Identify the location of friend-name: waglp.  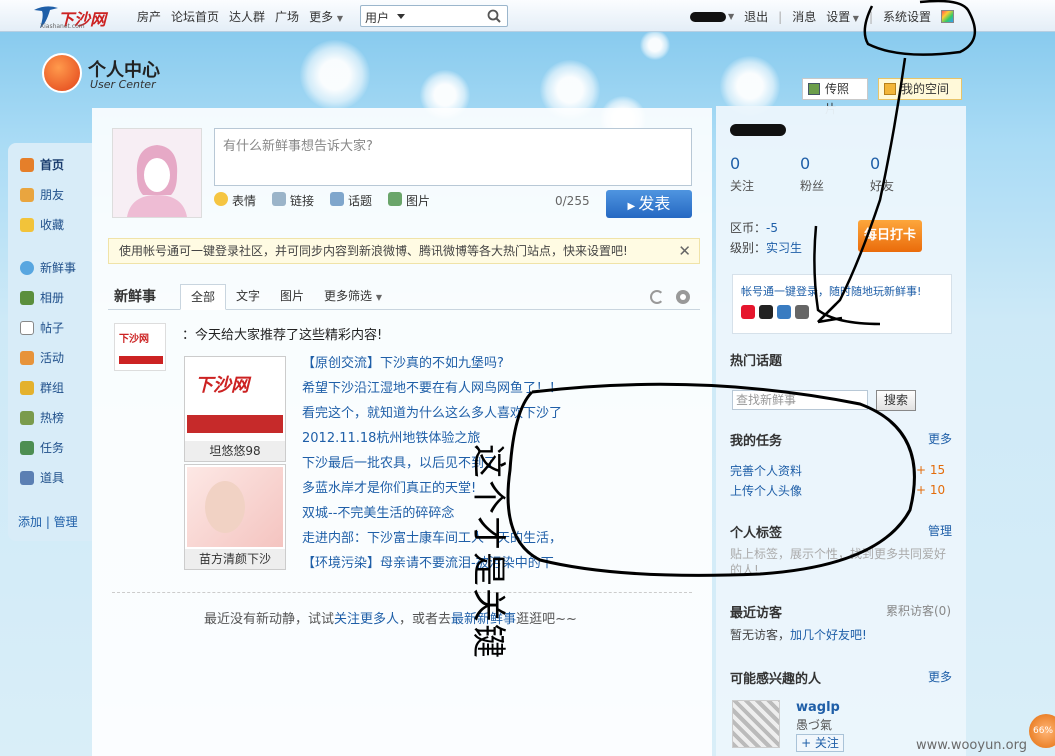
(818, 707).